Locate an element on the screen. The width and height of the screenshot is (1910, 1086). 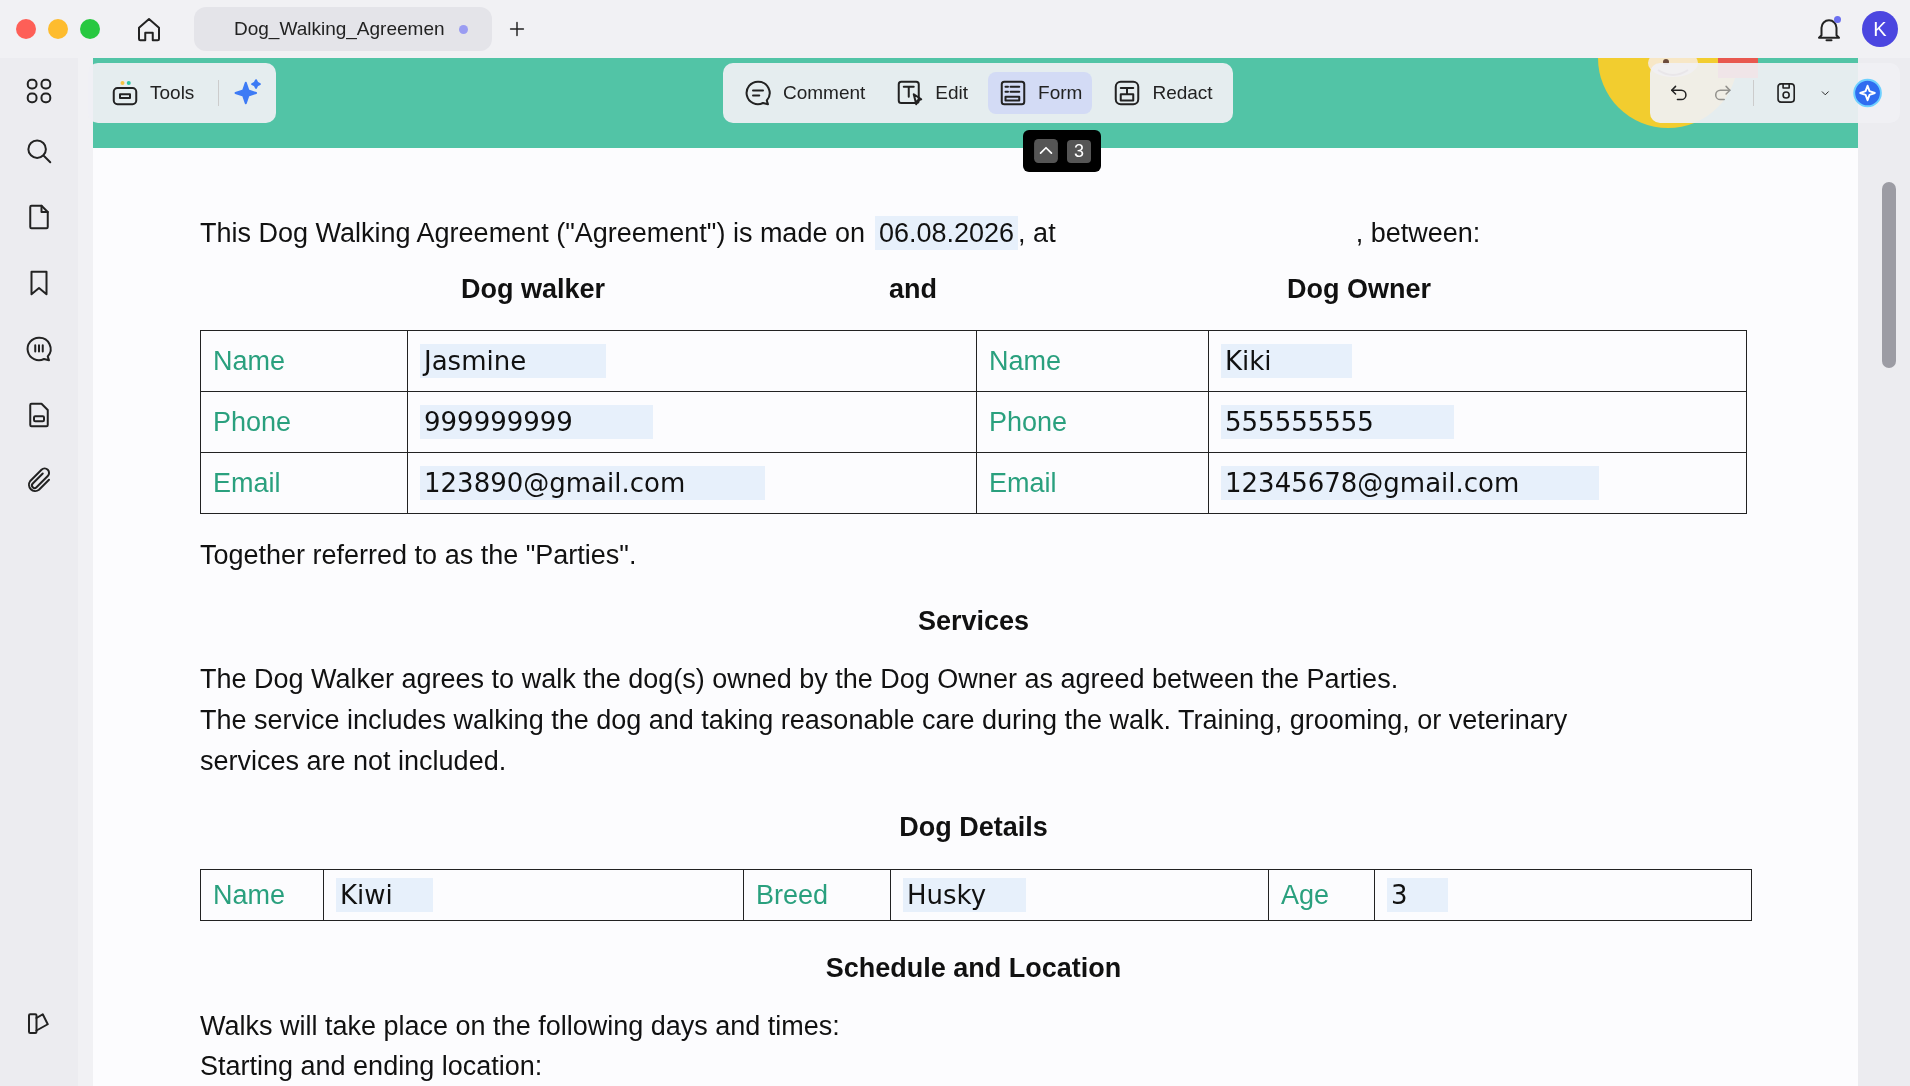
section-heading: Dog Owner is located at coordinates (1359, 290).